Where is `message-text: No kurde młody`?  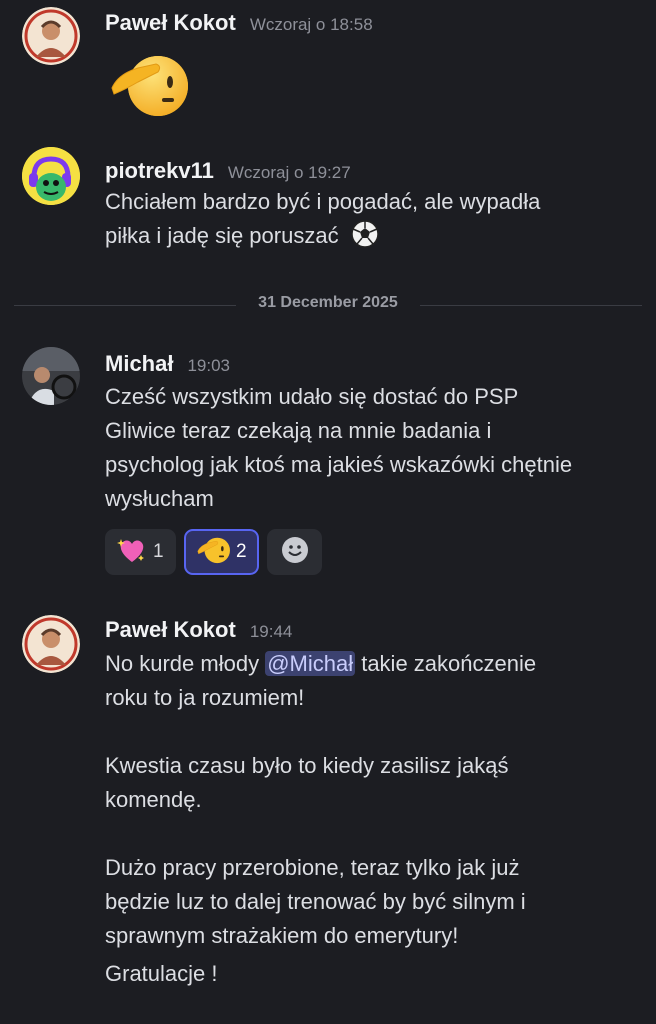
message-text: No kurde młody is located at coordinates (185, 663).